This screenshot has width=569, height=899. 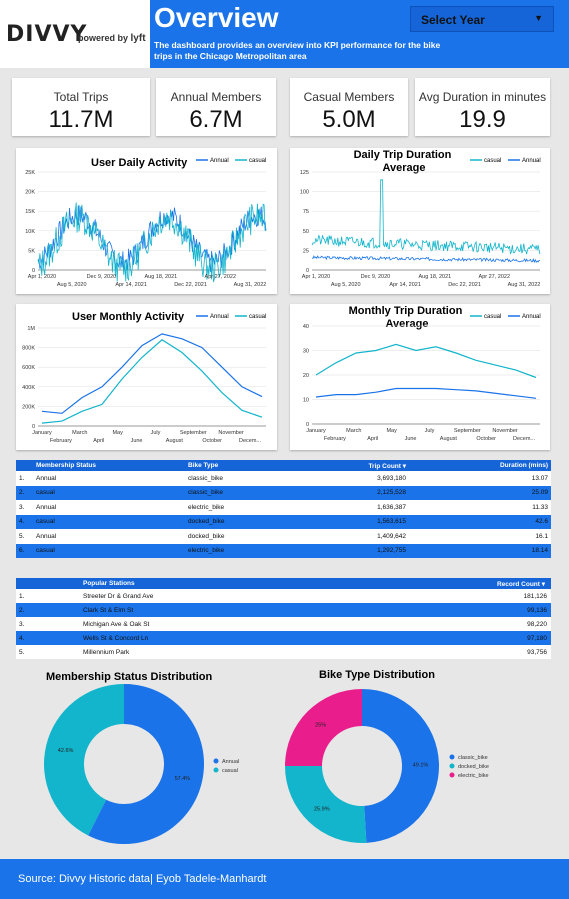 What do you see at coordinates (22, 596) in the screenshot?
I see `row-index: 1.` at bounding box center [22, 596].